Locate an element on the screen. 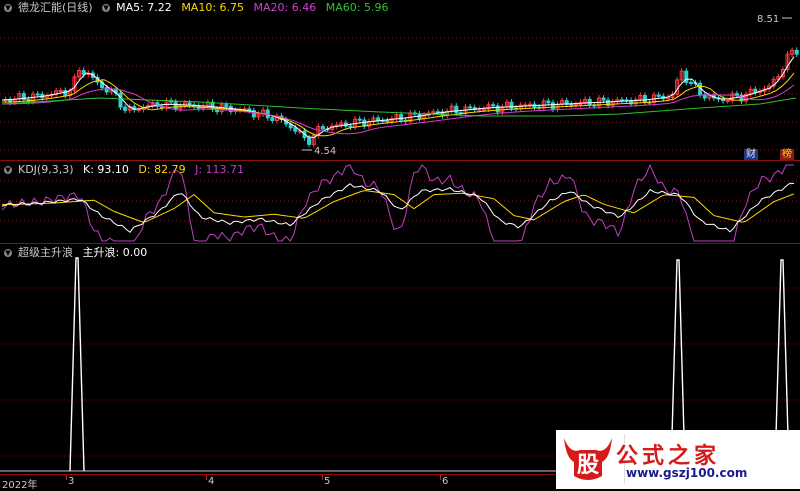  d-line is located at coordinates (398, 206).